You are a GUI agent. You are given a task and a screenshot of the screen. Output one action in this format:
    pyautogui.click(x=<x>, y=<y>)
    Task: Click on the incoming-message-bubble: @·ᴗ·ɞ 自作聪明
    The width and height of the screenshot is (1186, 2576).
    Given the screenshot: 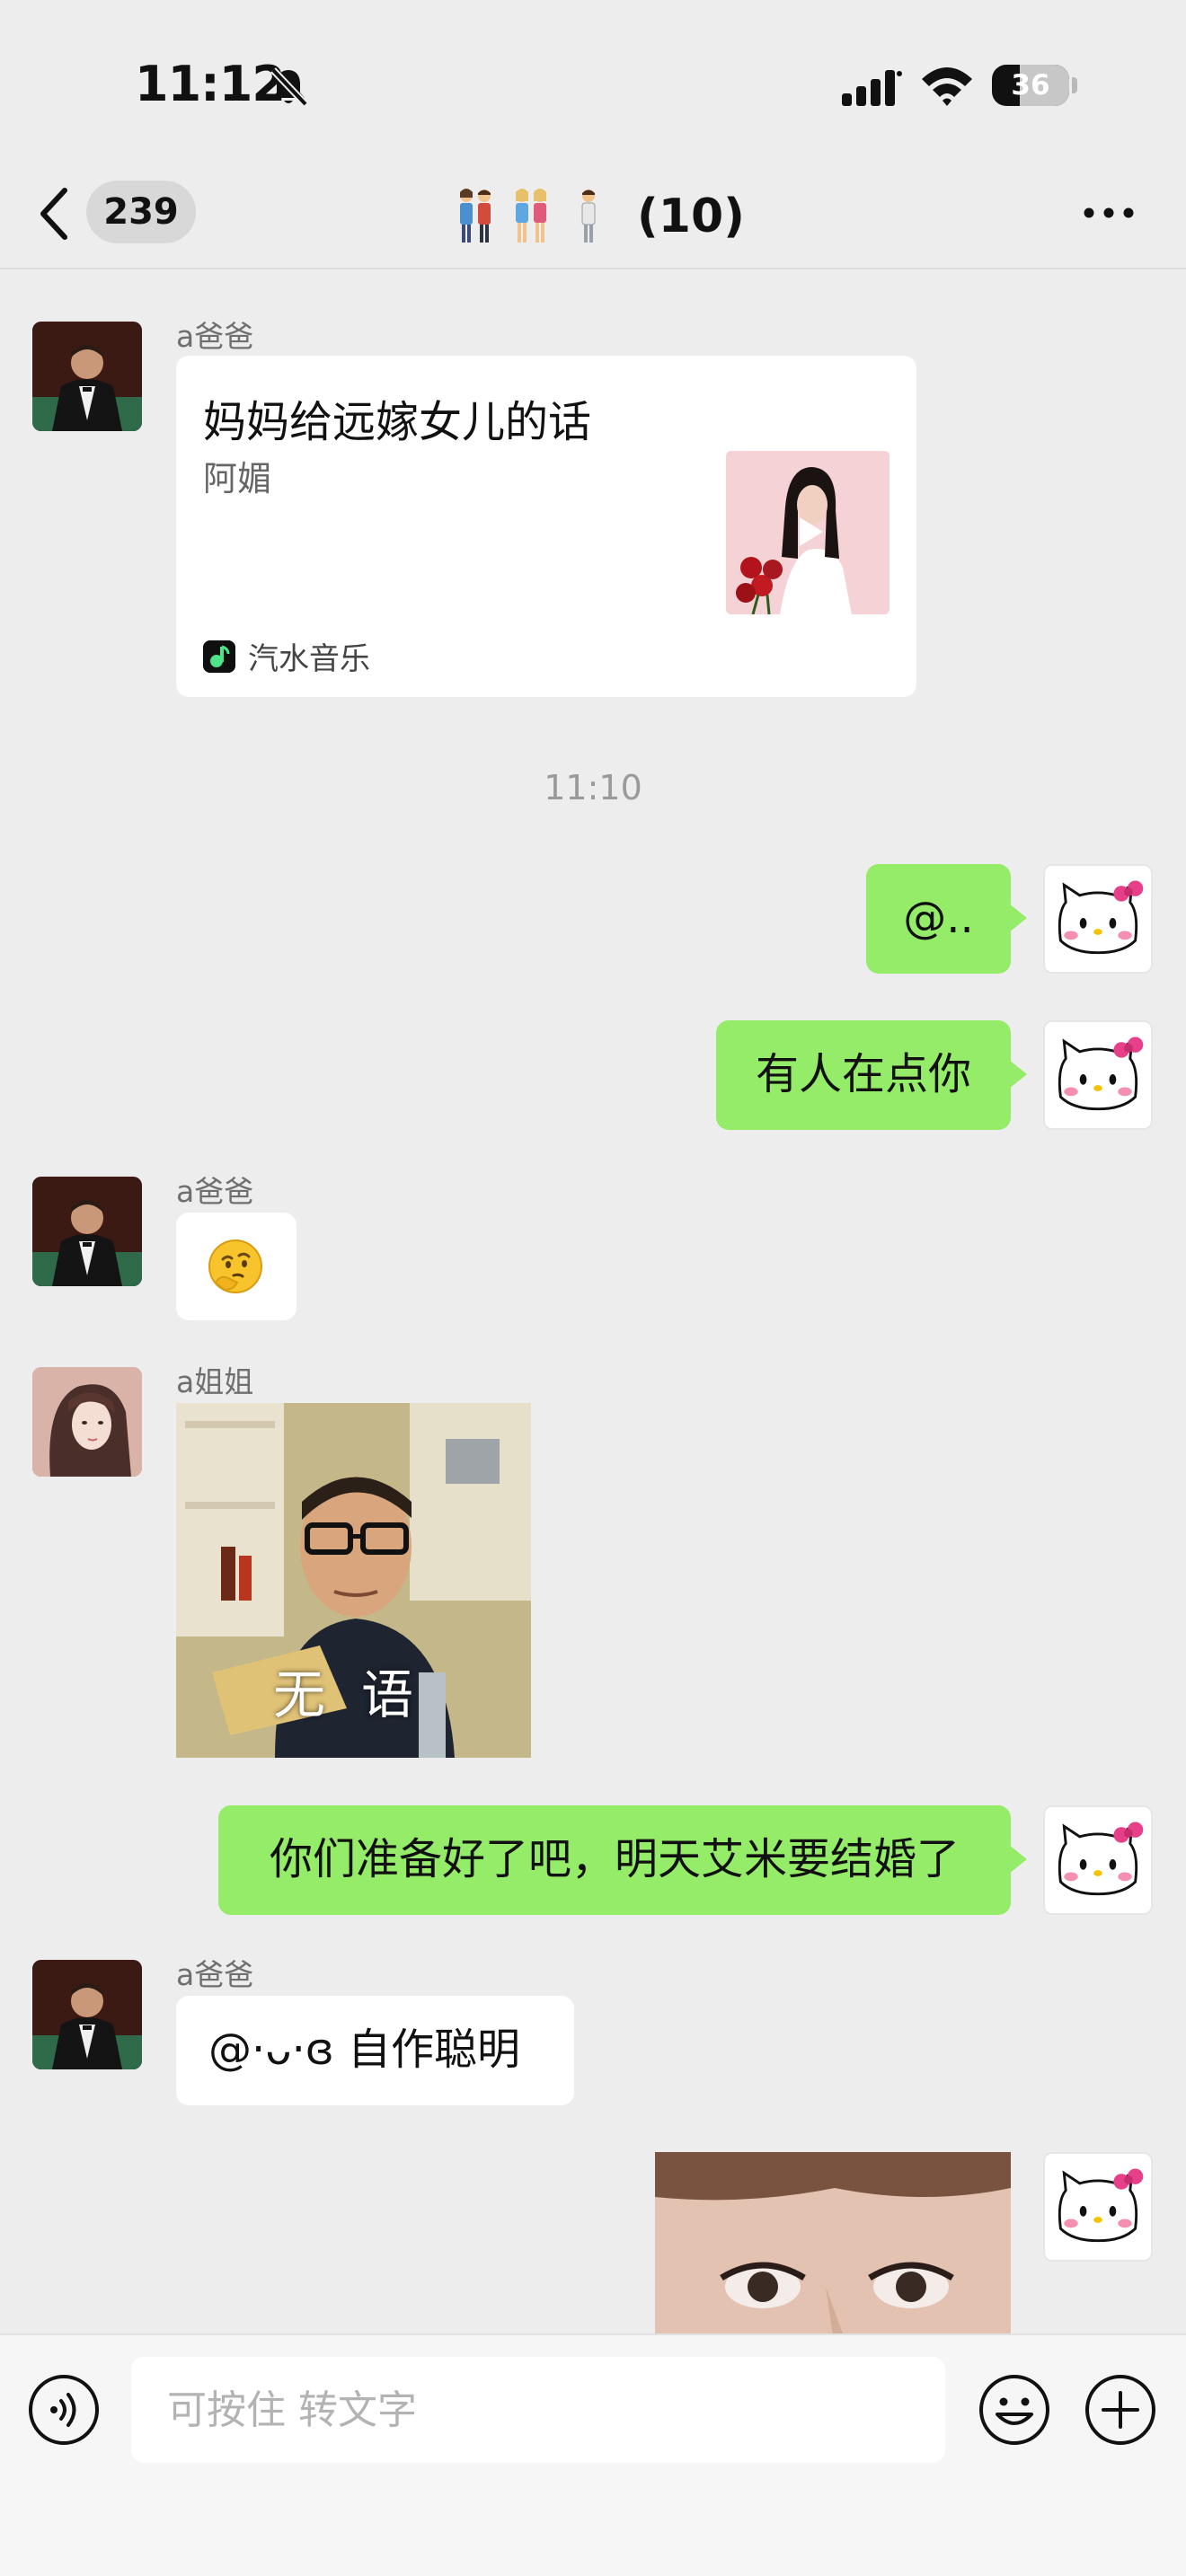 What is the action you would take?
    pyautogui.click(x=375, y=2050)
    